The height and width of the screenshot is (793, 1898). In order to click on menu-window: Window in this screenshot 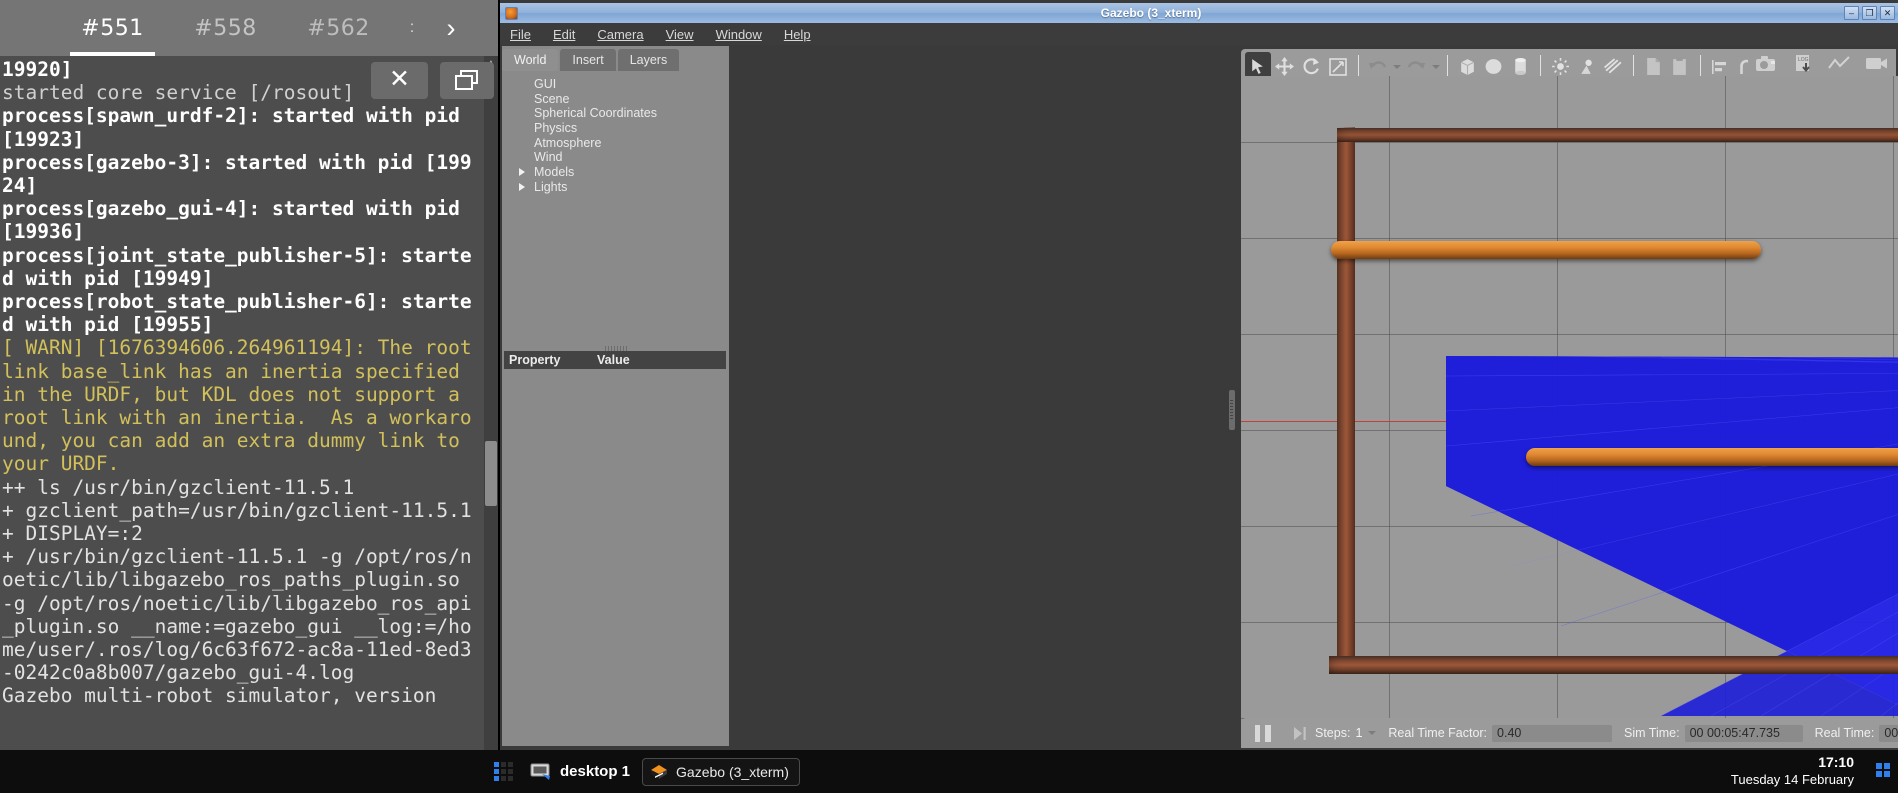, I will do `click(739, 34)`.